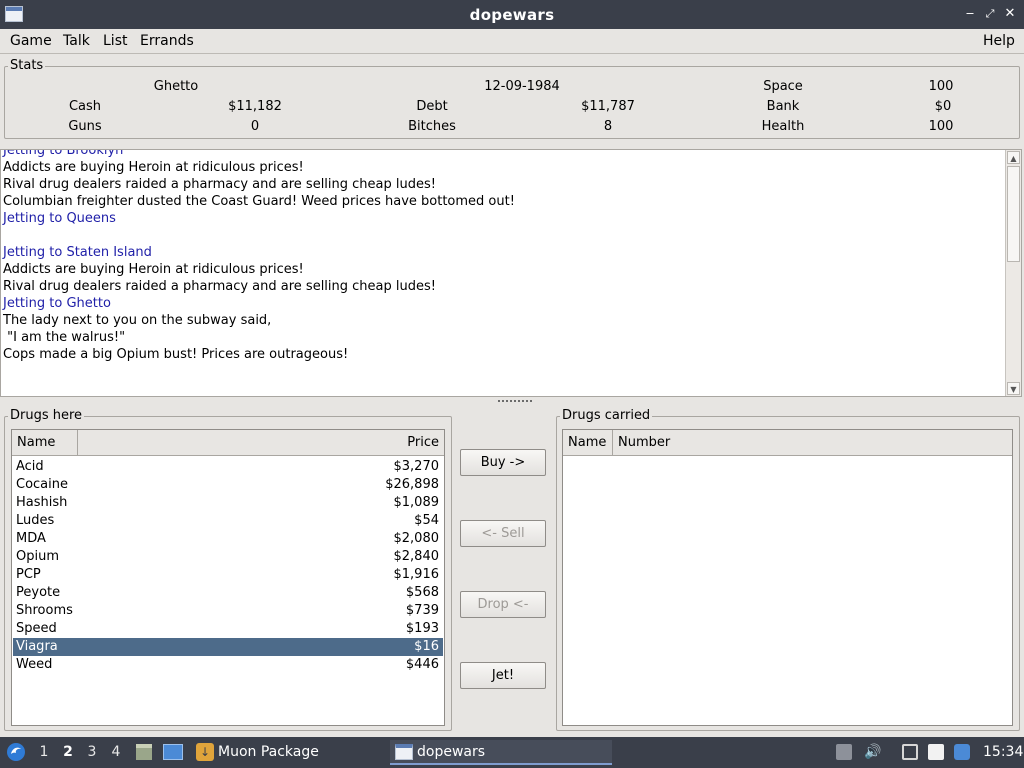 This screenshot has height=768, width=1024. I want to click on menu-game: Game, so click(31, 41).